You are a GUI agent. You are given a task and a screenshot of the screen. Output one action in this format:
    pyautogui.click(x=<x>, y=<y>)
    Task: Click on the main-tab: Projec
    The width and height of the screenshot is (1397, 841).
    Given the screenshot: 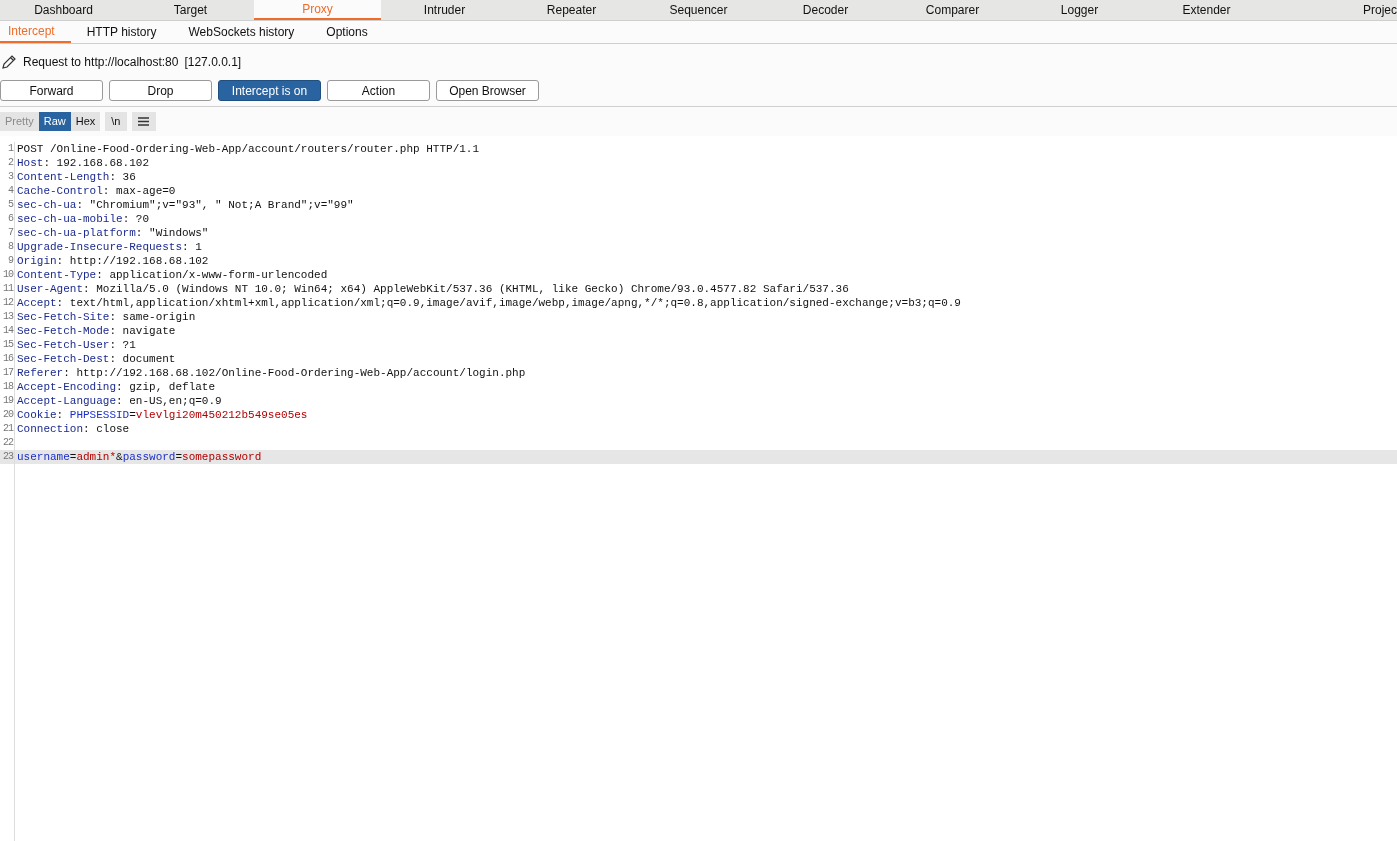 What is the action you would take?
    pyautogui.click(x=1333, y=10)
    